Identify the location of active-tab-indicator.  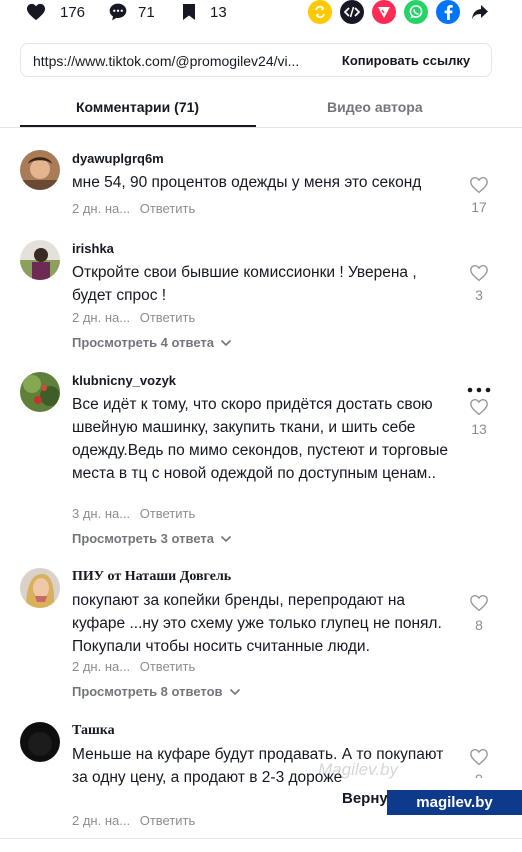
(138, 126).